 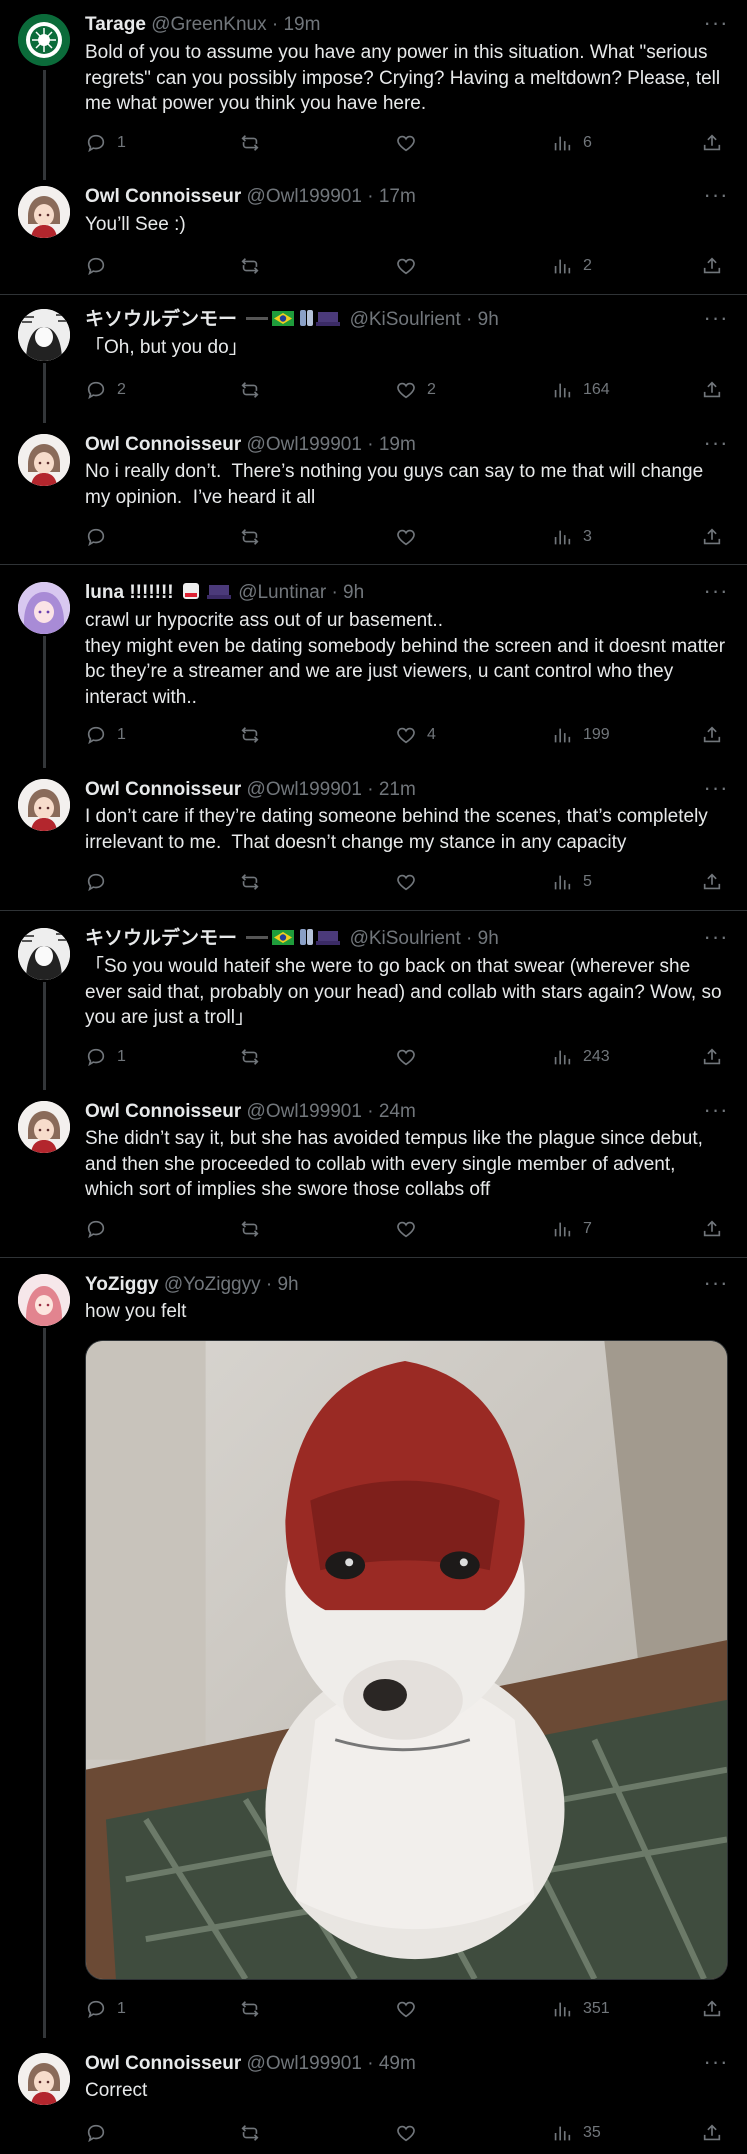 I want to click on views-button: 7, so click(x=571, y=1229).